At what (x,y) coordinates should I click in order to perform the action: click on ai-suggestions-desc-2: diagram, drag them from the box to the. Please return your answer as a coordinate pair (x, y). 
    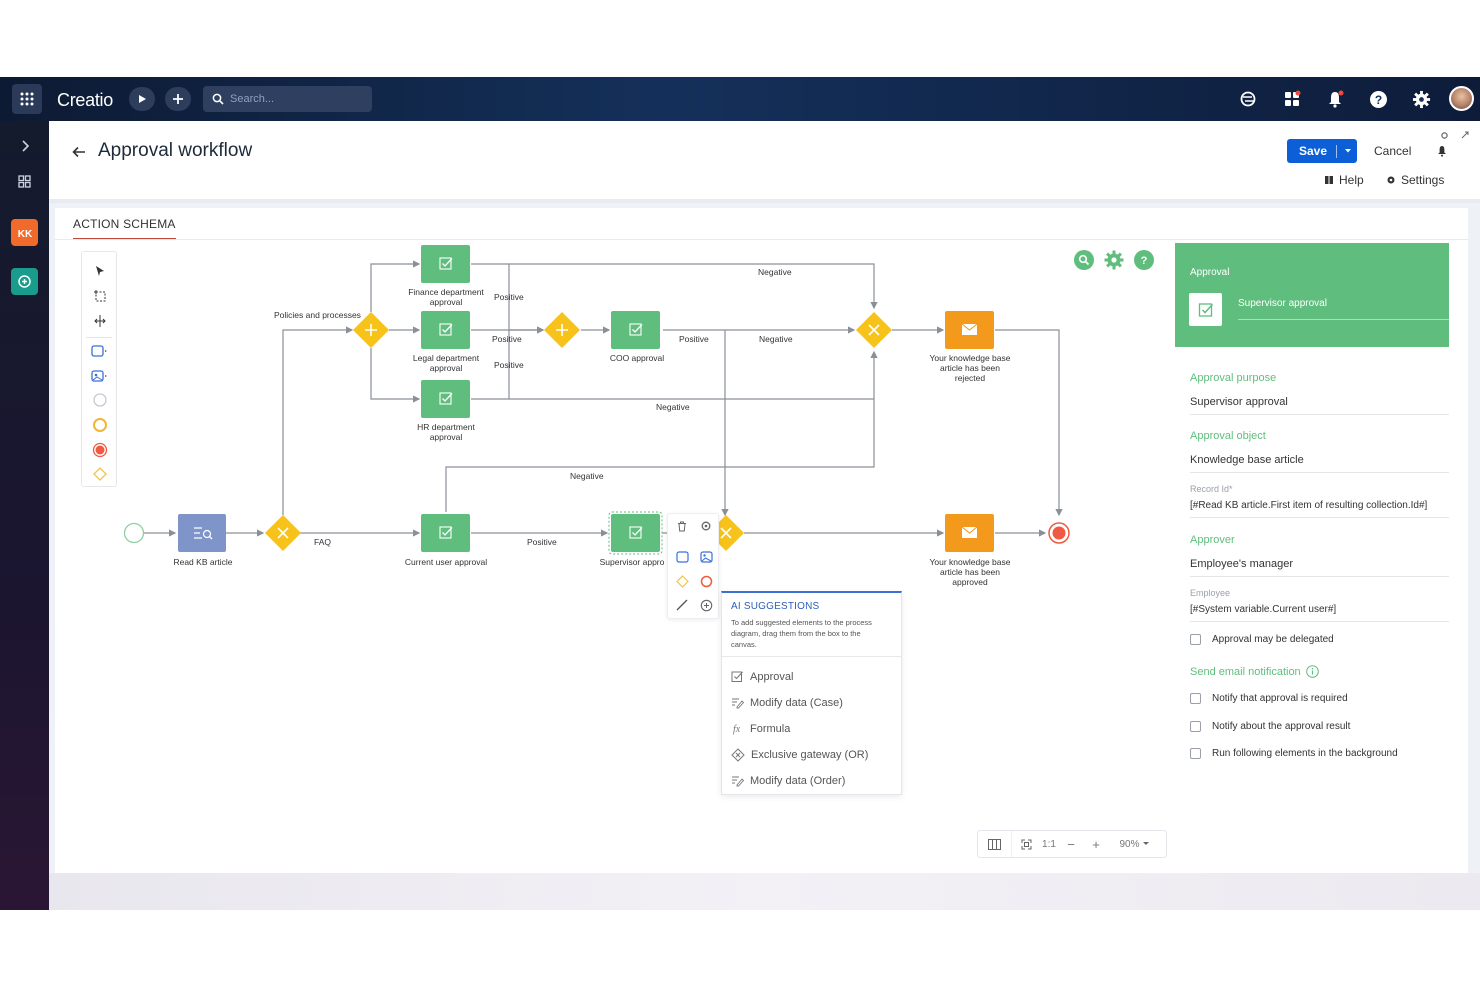
    Looking at the image, I should click on (796, 633).